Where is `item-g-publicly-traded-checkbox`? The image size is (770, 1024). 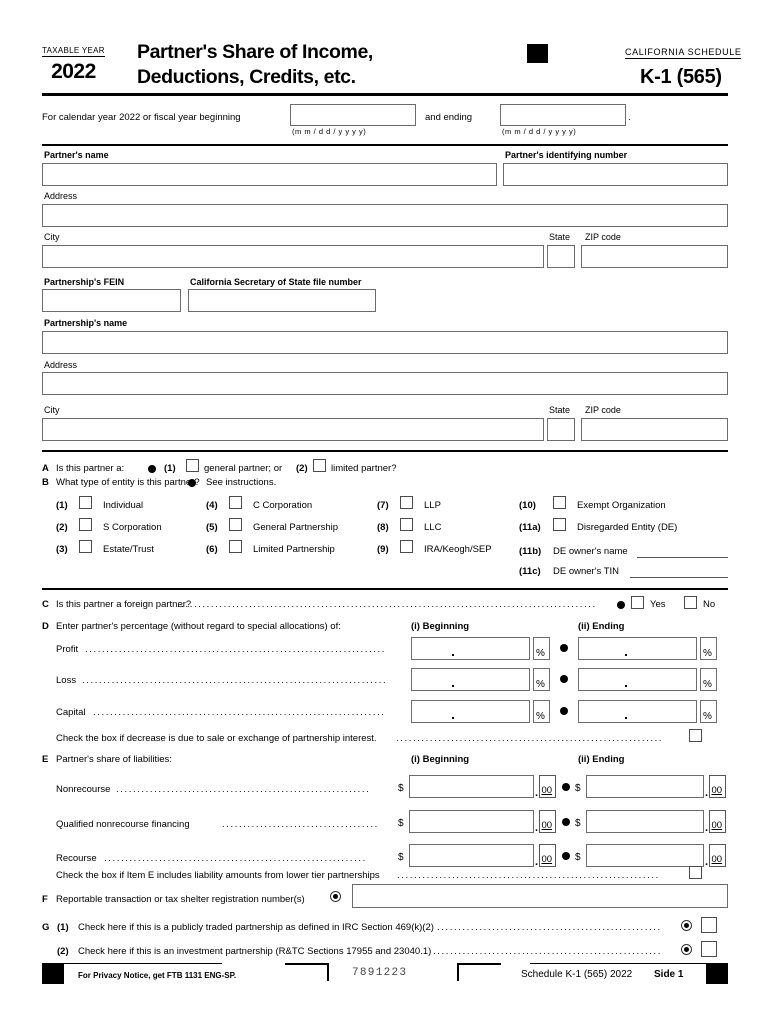
item-g-publicly-traded-checkbox is located at coordinates (709, 925).